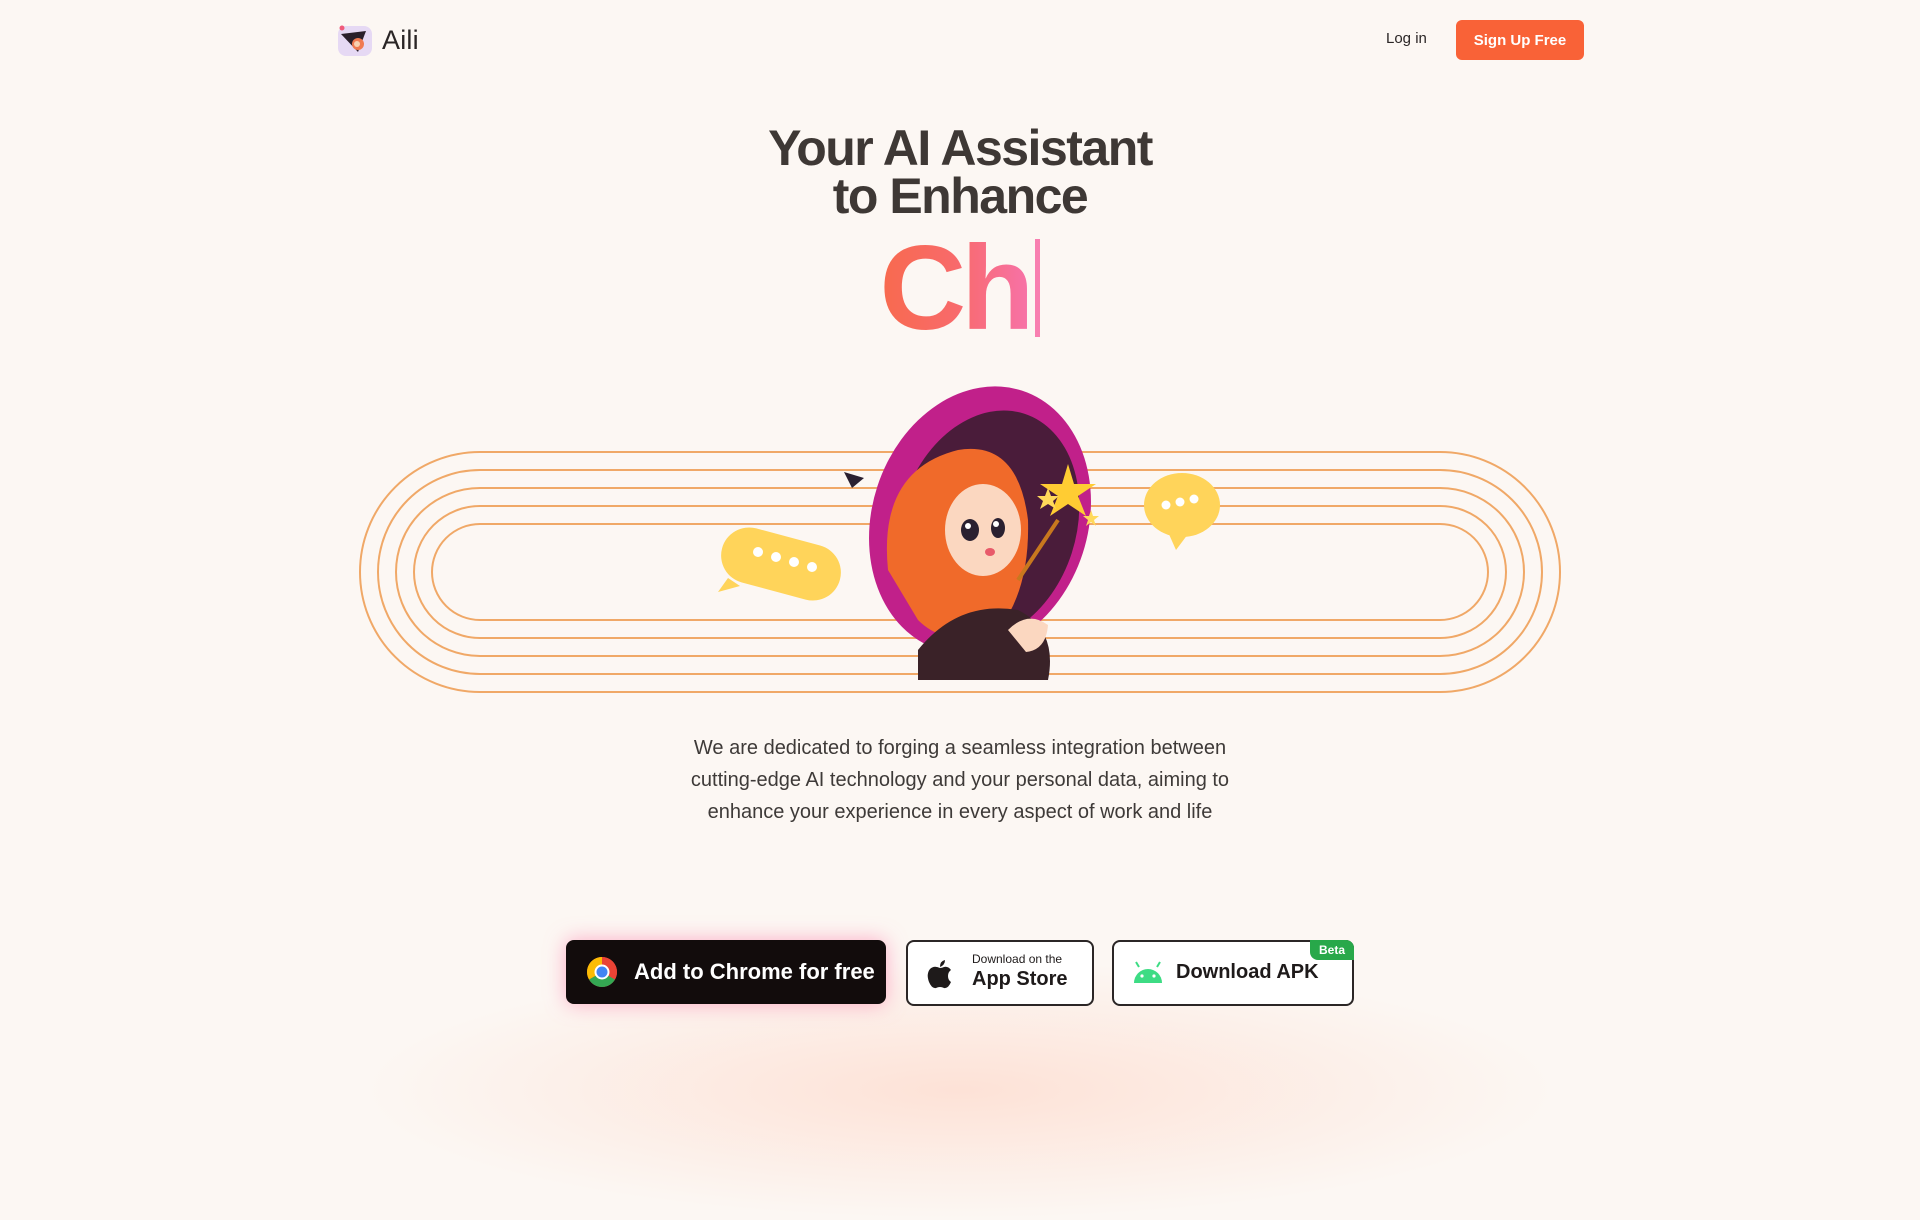 The image size is (1920, 1220). What do you see at coordinates (1332, 950) in the screenshot?
I see `beta-badge: Beta` at bounding box center [1332, 950].